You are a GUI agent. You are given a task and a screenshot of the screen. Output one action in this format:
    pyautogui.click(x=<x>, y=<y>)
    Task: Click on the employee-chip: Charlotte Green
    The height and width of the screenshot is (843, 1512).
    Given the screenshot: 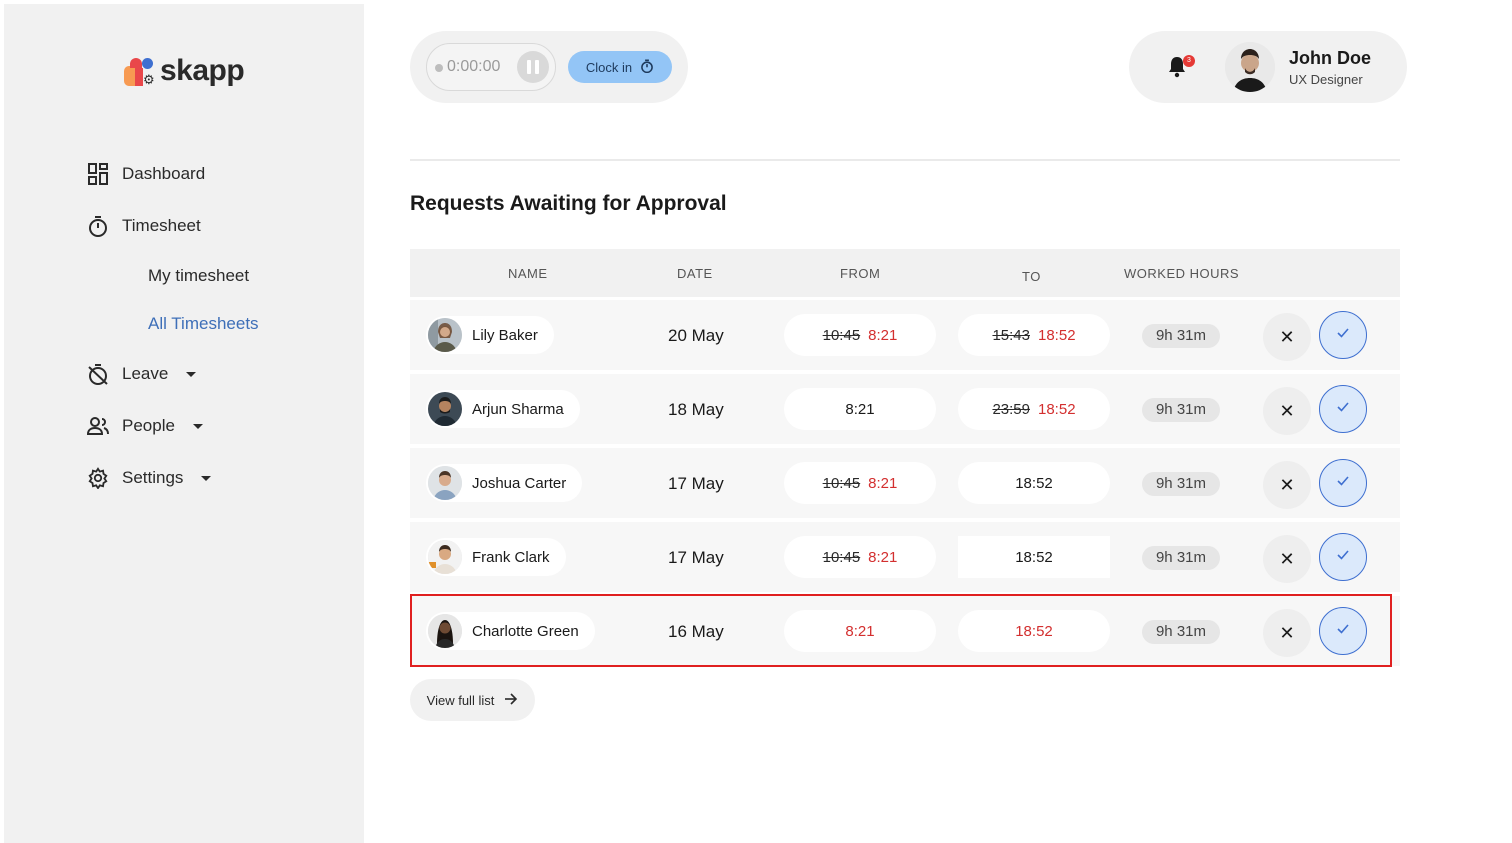 What is the action you would take?
    pyautogui.click(x=510, y=631)
    